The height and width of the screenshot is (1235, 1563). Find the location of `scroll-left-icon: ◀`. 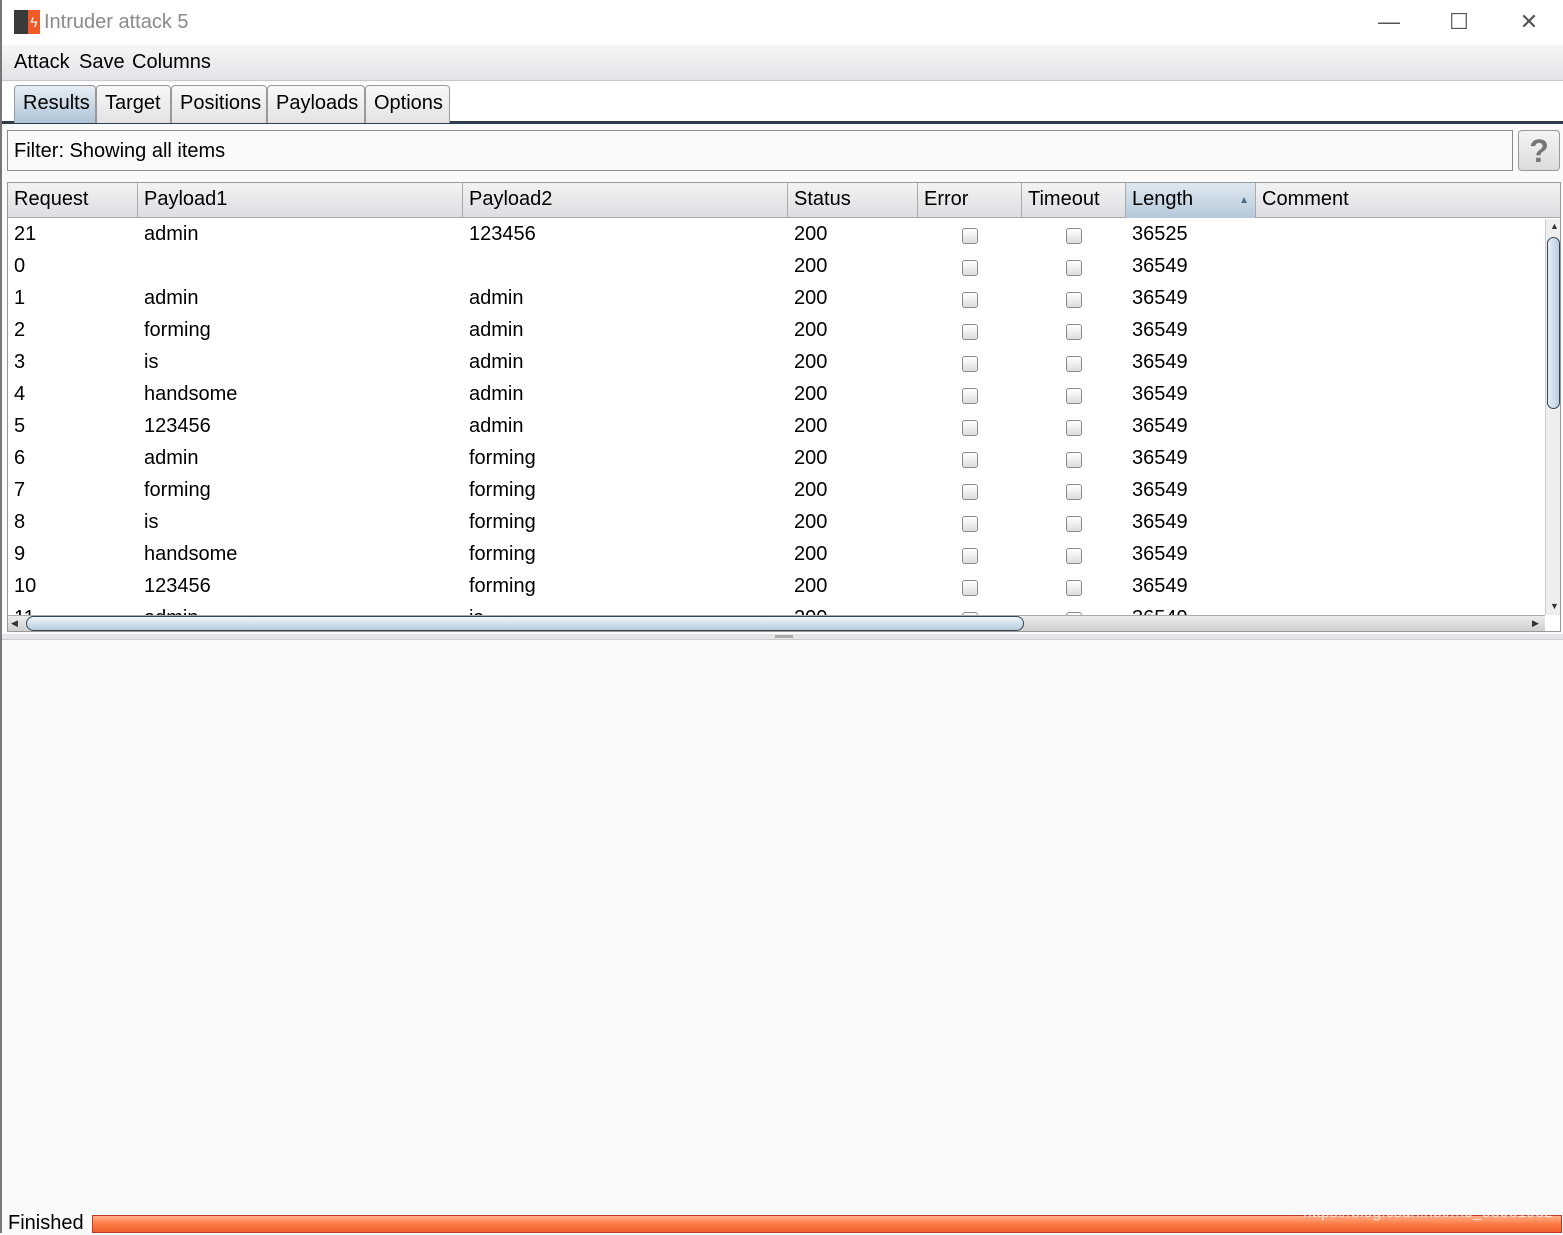

scroll-left-icon: ◀ is located at coordinates (14, 623).